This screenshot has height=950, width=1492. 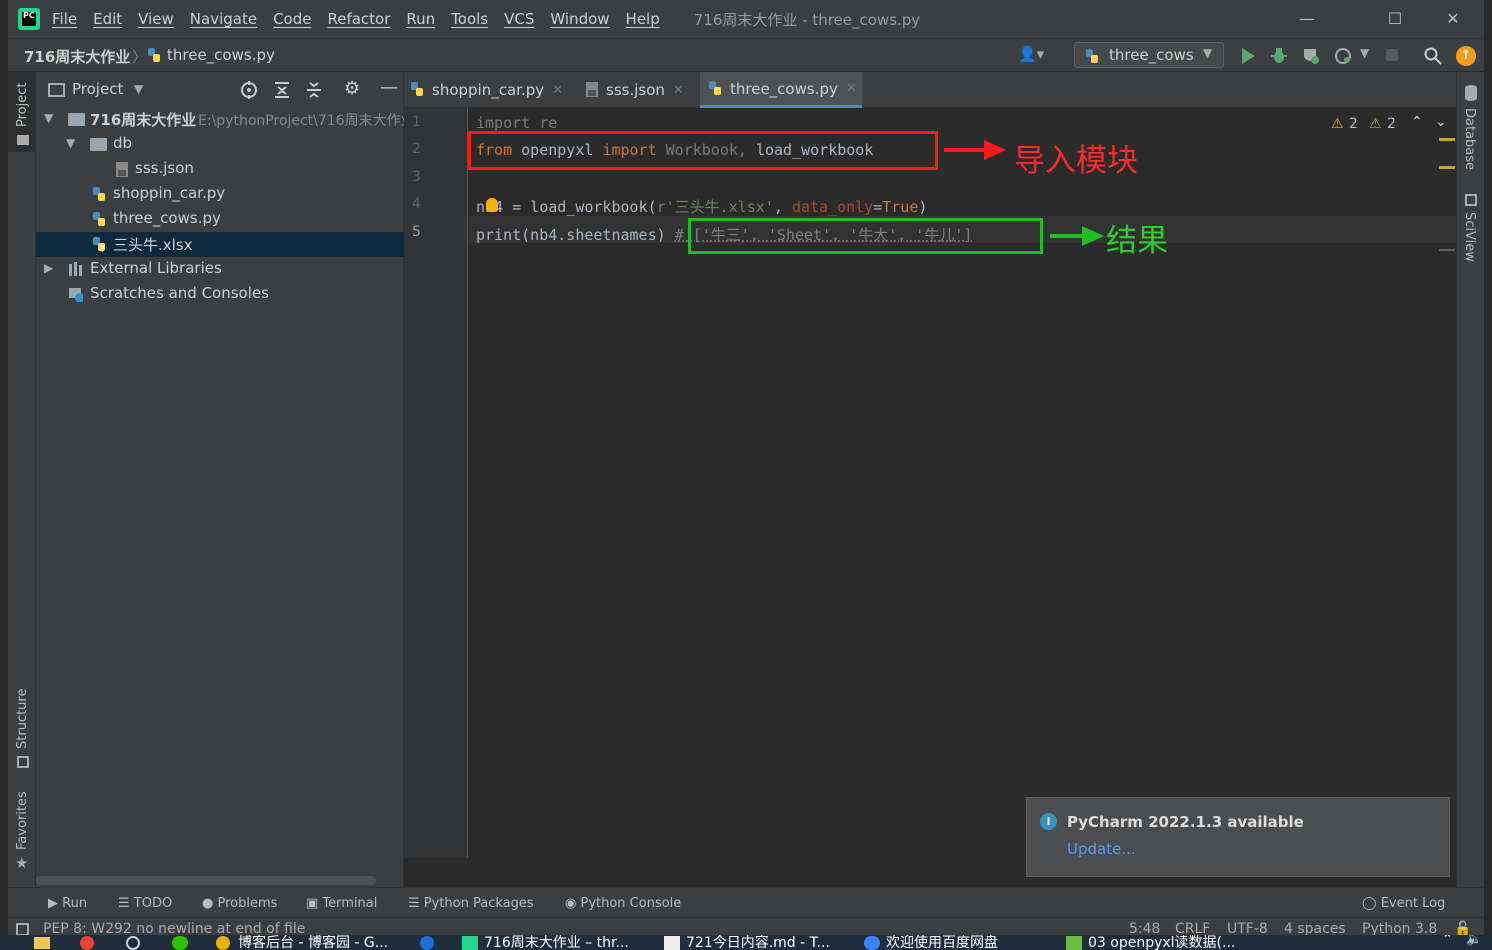 What do you see at coordinates (48, 268) in the screenshot?
I see `chevron-right-icon: ▶` at bounding box center [48, 268].